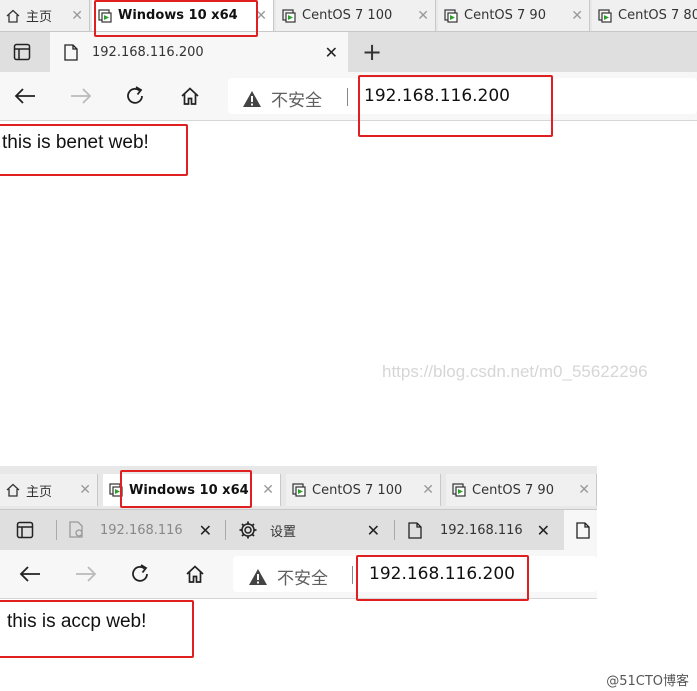  Describe the element at coordinates (515, 371) in the screenshot. I see `watermark-text: https://blog.csdn.net/m0_55622296` at that location.